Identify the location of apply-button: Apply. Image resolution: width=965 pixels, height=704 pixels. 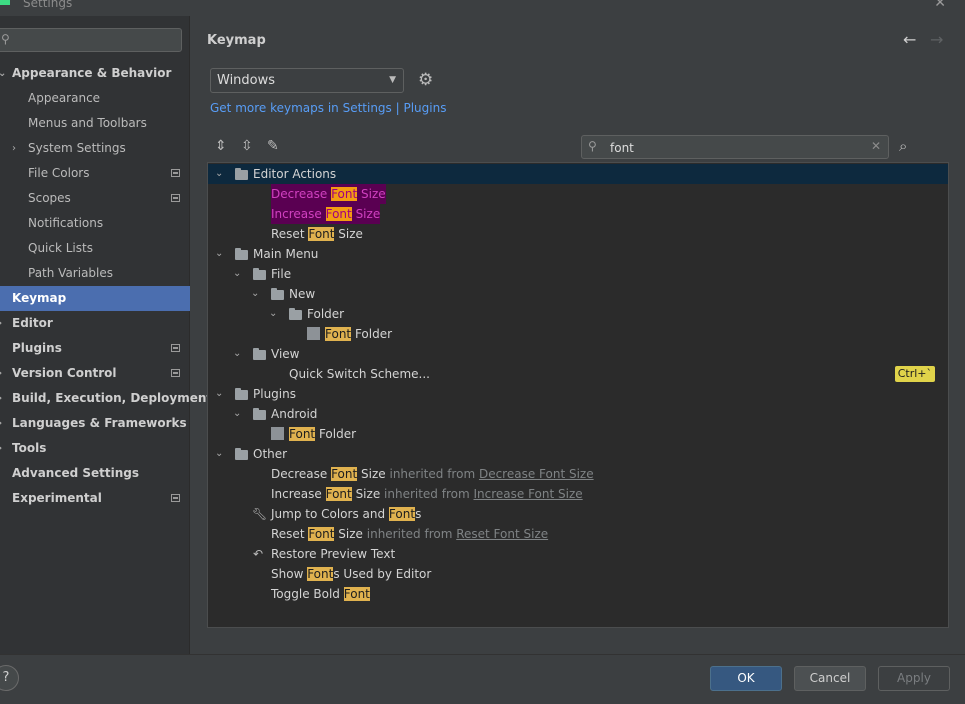
(914, 678).